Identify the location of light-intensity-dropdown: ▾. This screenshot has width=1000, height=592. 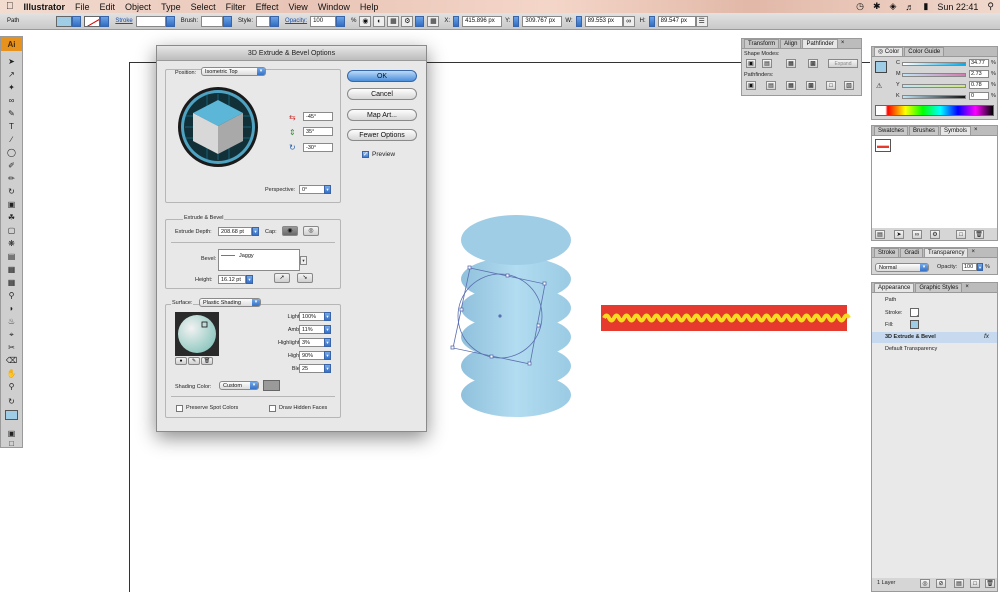
(327, 316).